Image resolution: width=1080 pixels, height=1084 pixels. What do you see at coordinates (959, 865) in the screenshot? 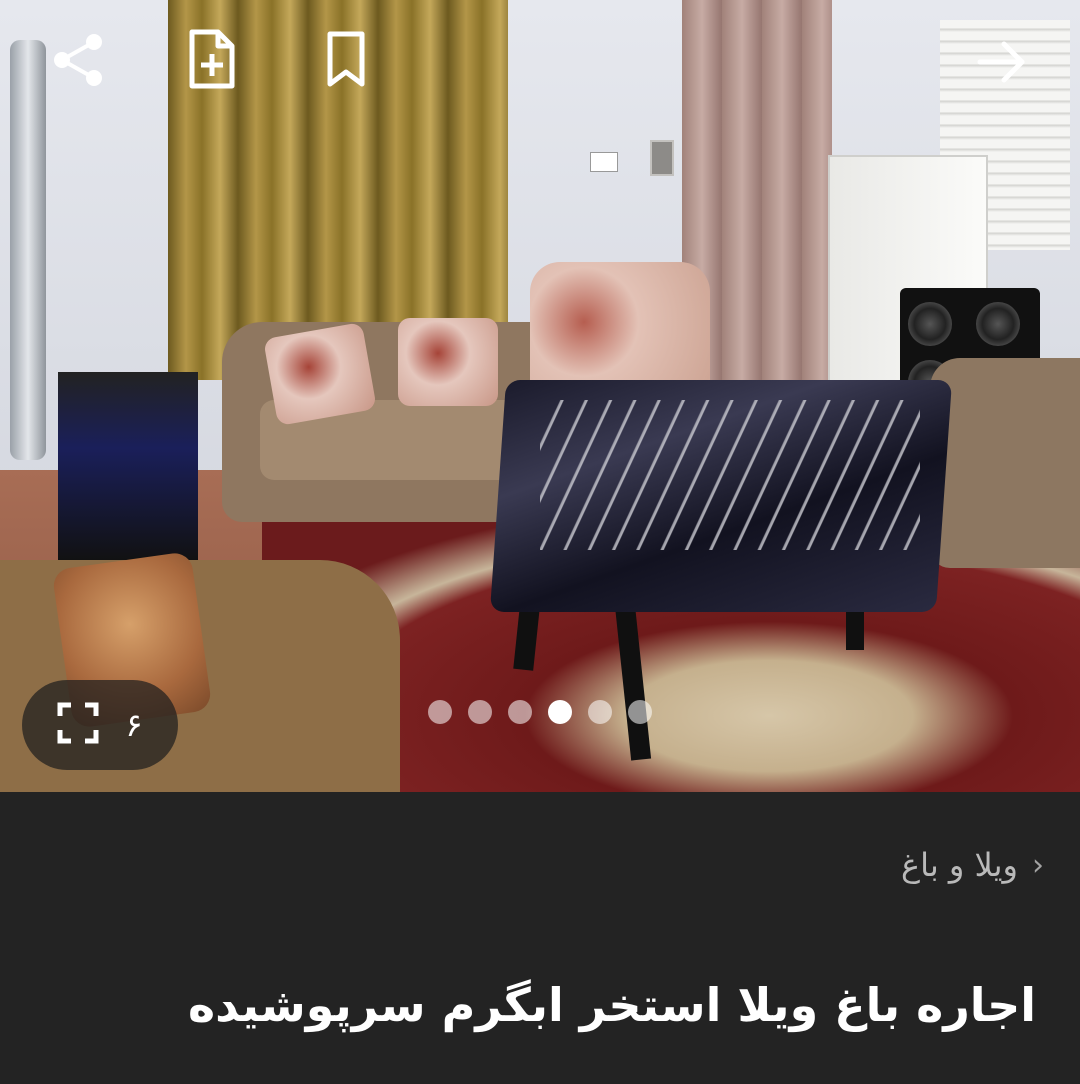
I see `breadcrumb-category: ویلا و باغ` at bounding box center [959, 865].